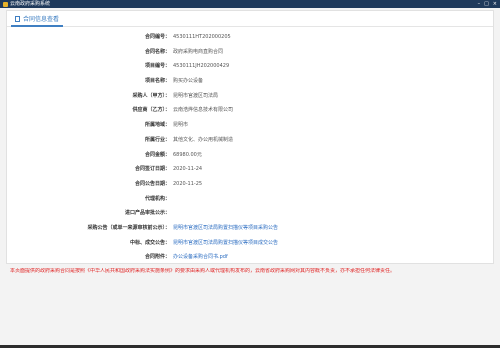 Image resolution: width=500 pixels, height=348 pixels. I want to click on maximize-icon: □, so click(486, 4).